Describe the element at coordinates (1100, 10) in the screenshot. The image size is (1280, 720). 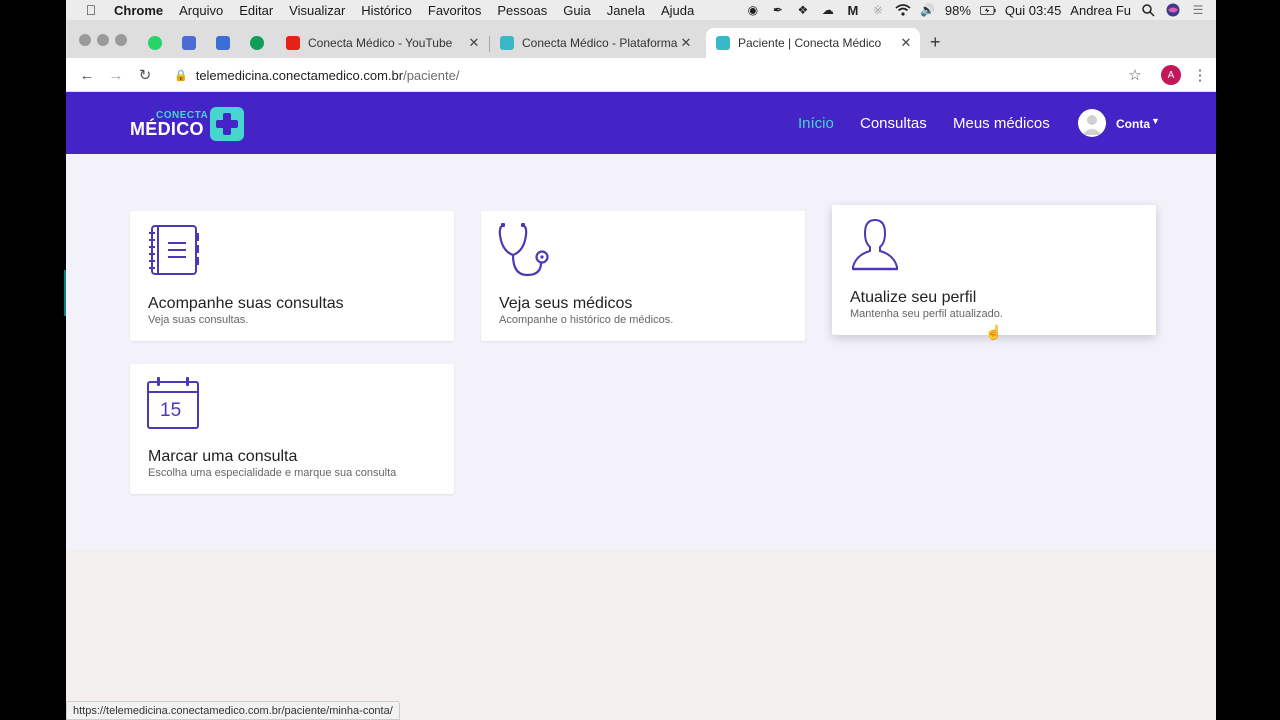
I see `user-name: Andrea Fu` at that location.